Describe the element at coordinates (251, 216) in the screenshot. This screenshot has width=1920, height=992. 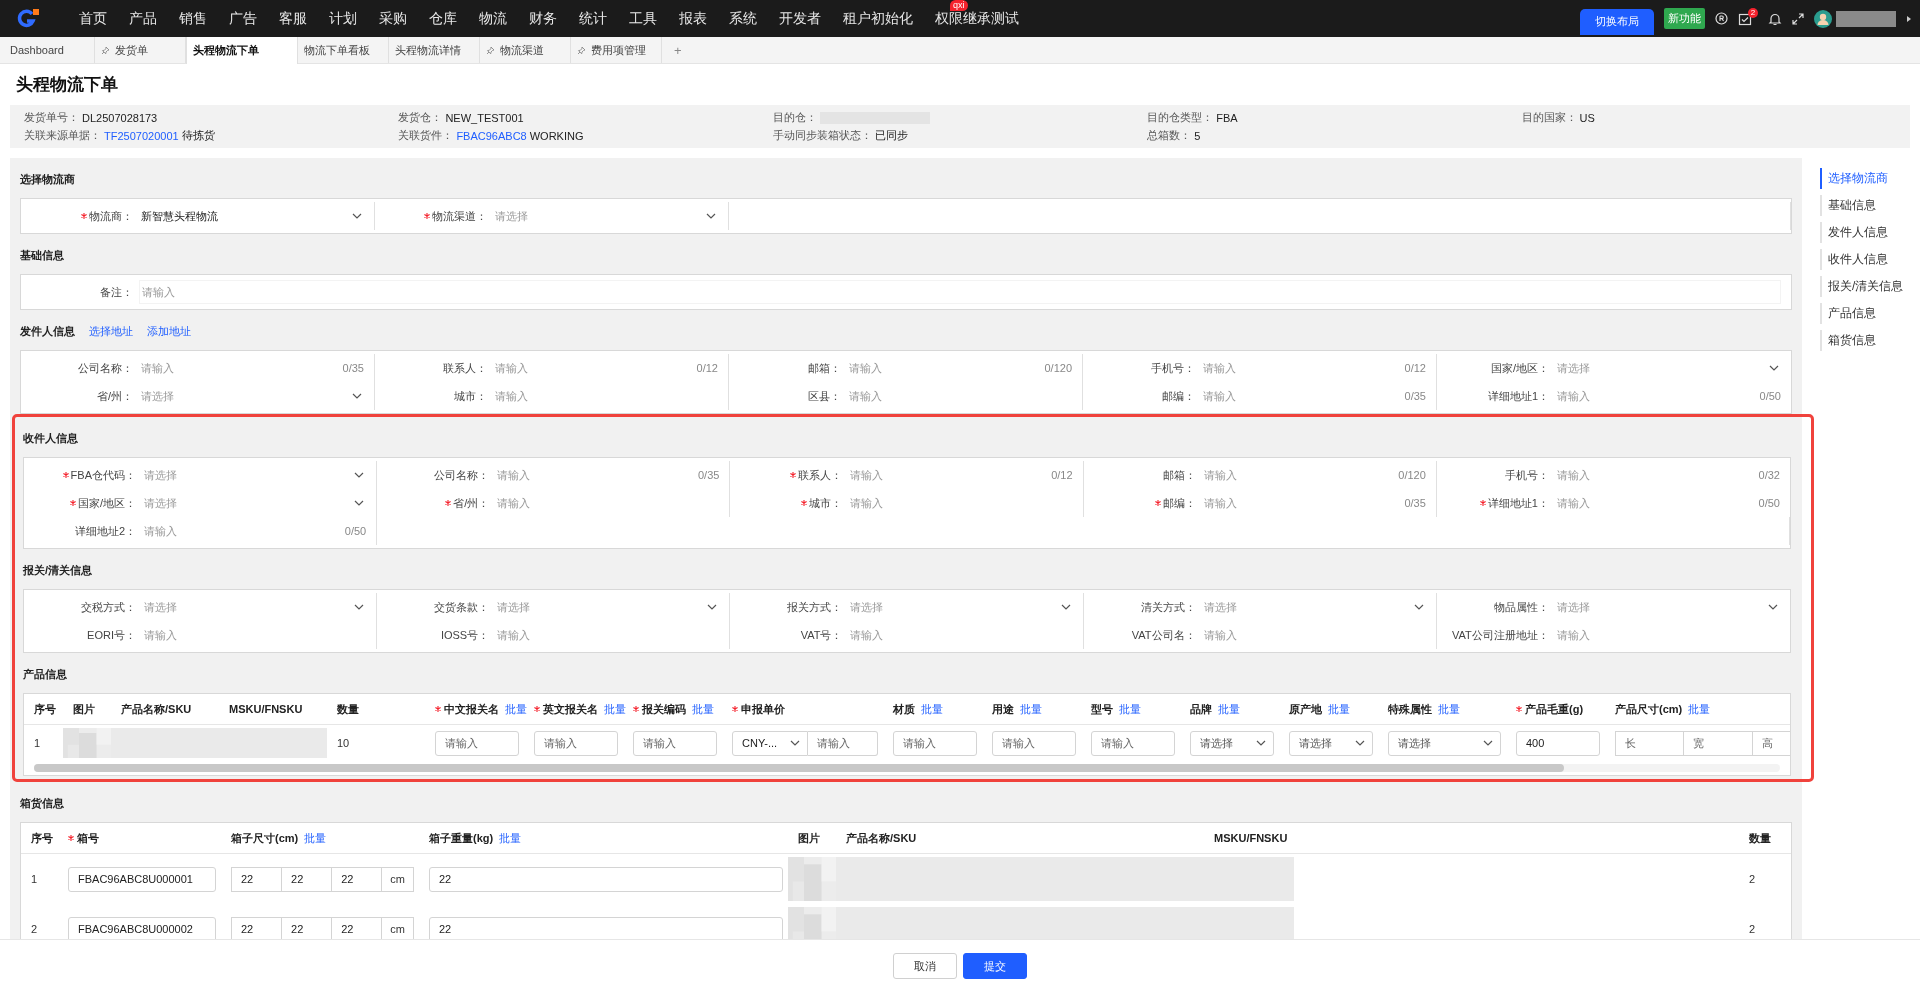
I see `select-field: 新智慧头程物流` at that location.